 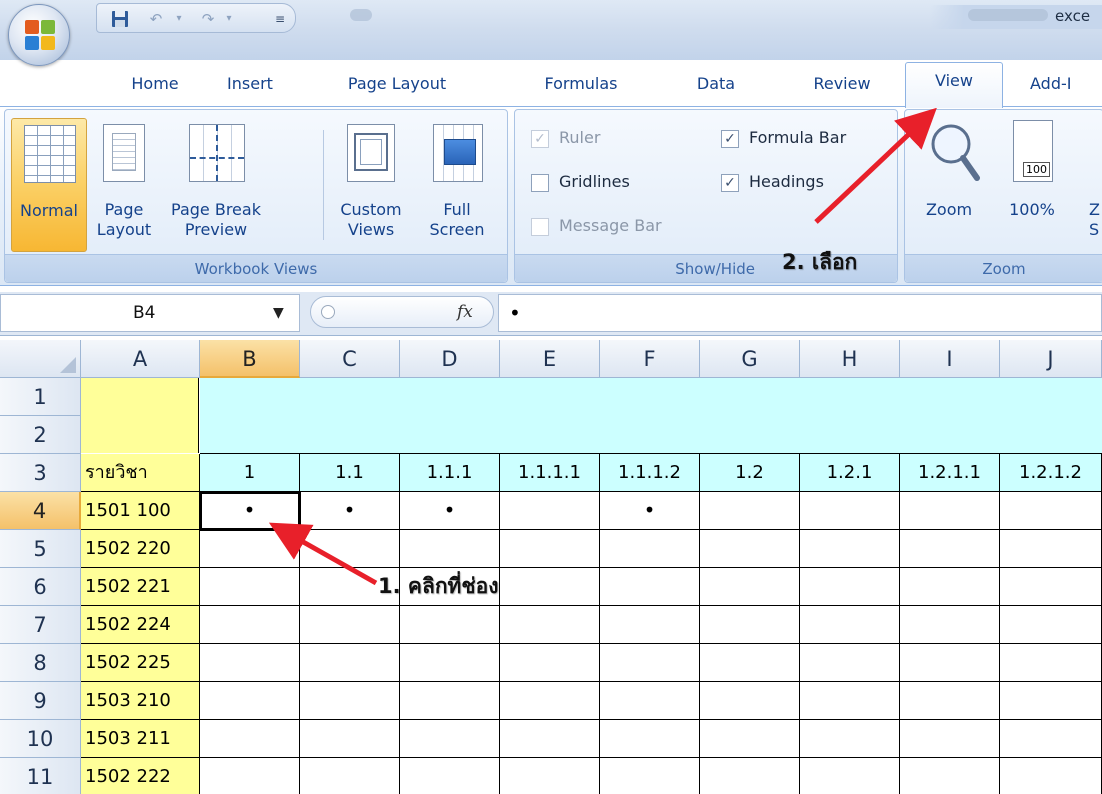 I want to click on select-all-button, so click(x=40, y=359).